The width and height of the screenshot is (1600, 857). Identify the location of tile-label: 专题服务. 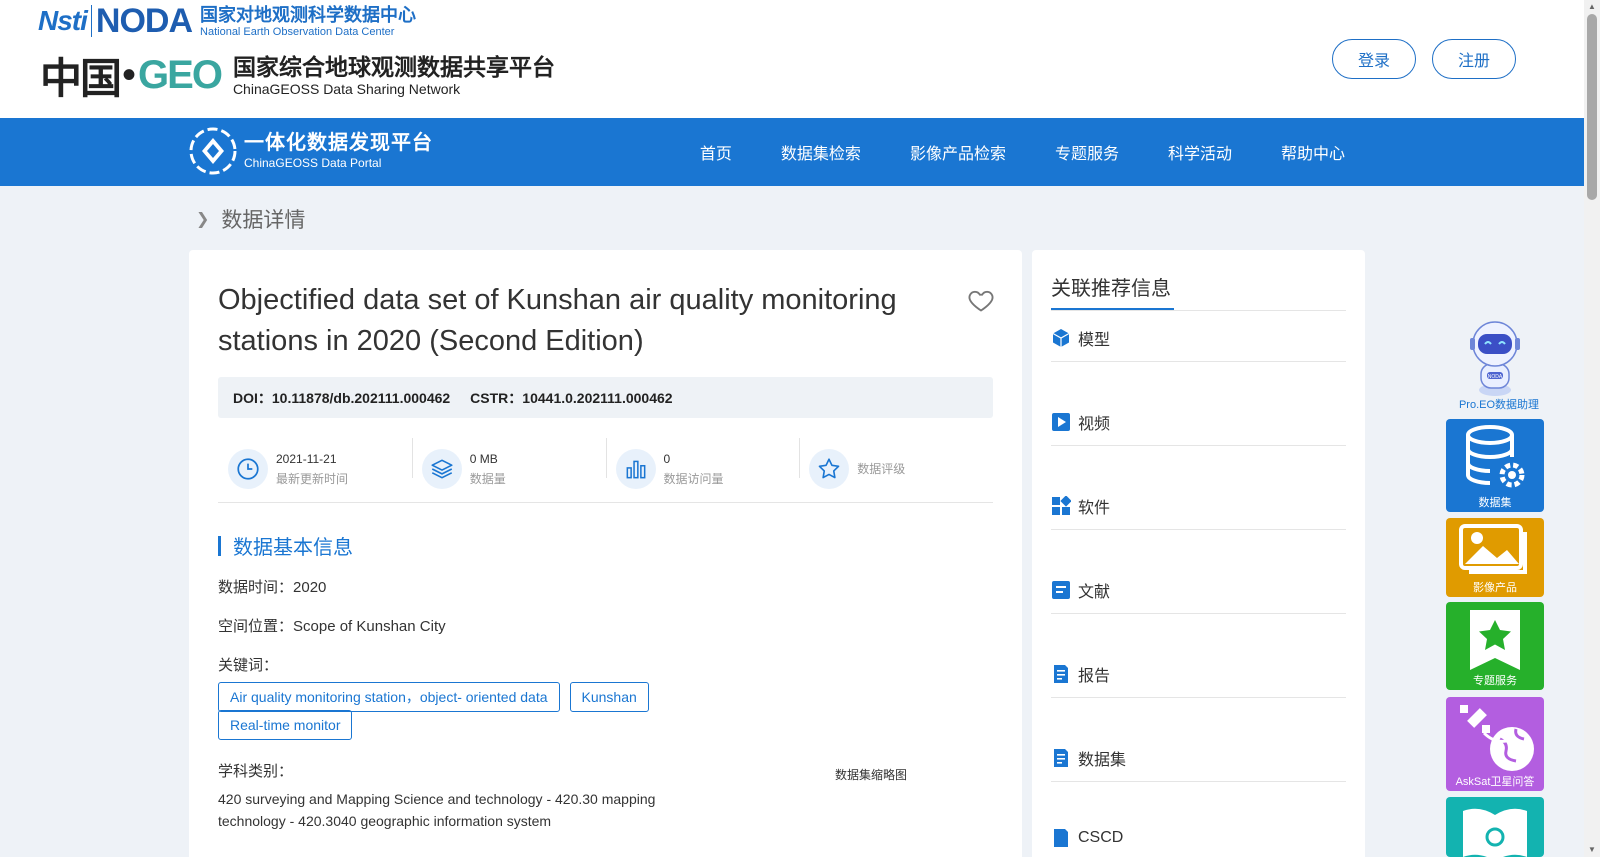
(1495, 681).